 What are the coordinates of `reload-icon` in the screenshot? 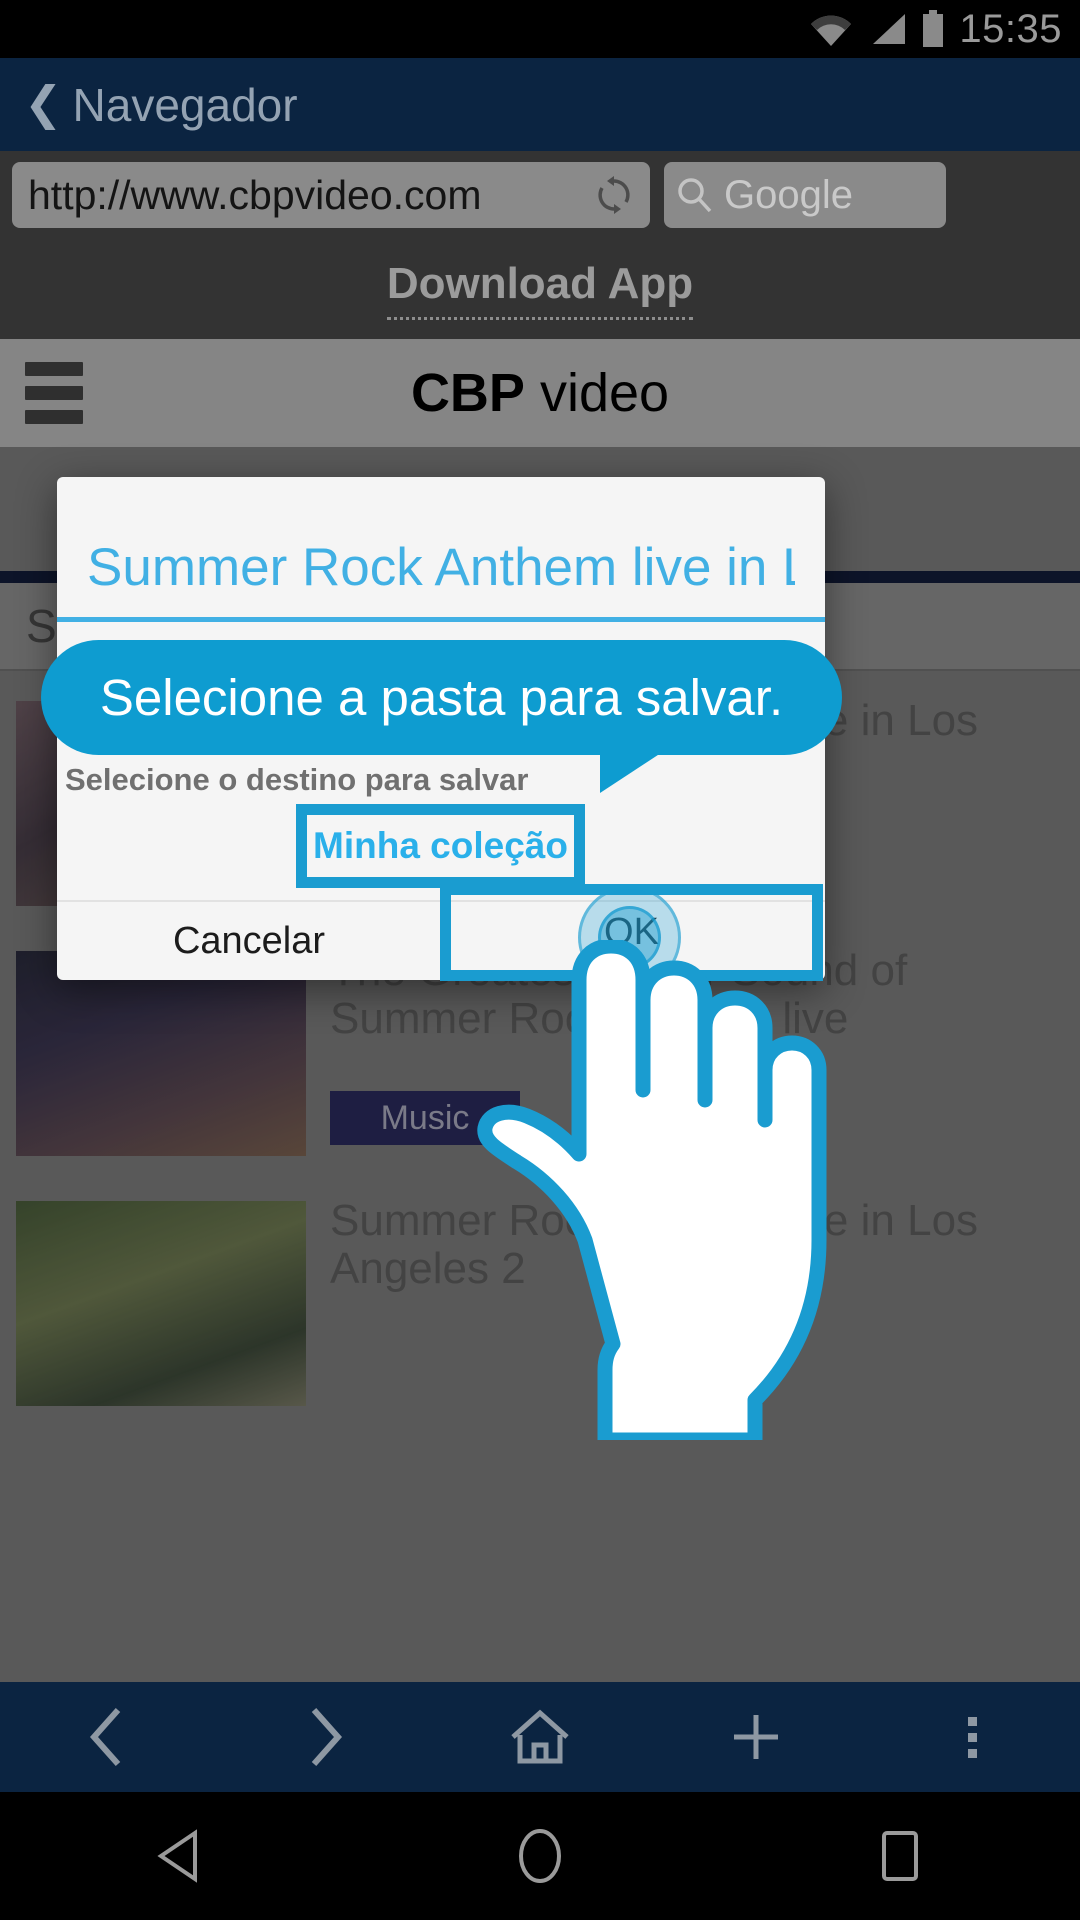 It's located at (614, 195).